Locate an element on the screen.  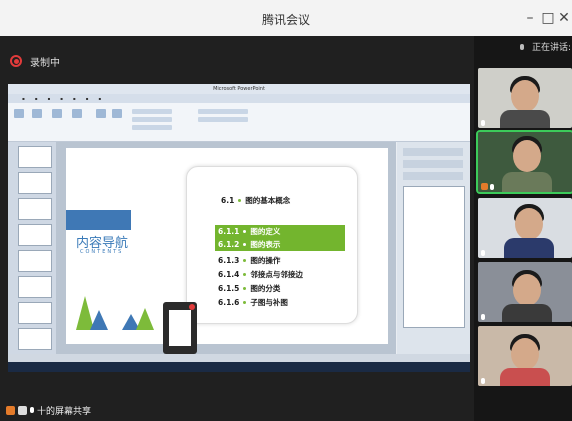
toc-text: 邻接点与邻接边 is located at coordinates (276, 274).